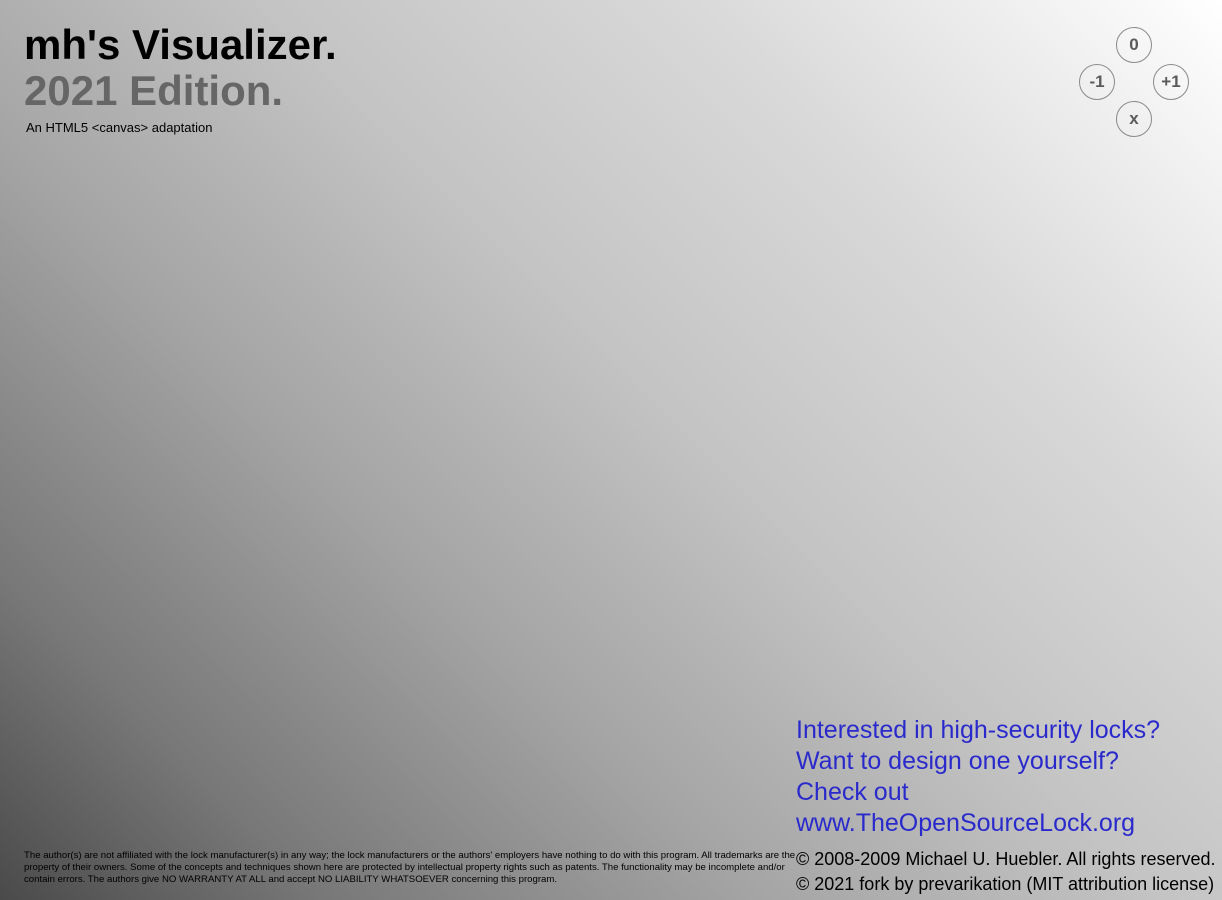 This screenshot has height=900, width=1222. I want to click on close-button: x, so click(1134, 119).